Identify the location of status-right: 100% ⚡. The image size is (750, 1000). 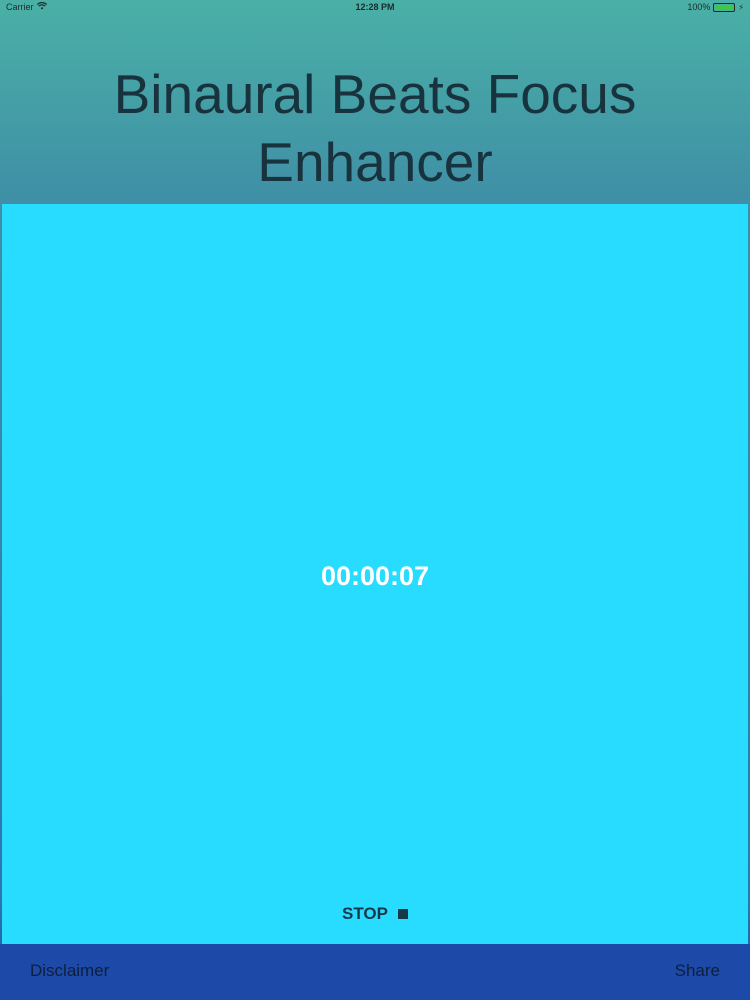
(715, 7).